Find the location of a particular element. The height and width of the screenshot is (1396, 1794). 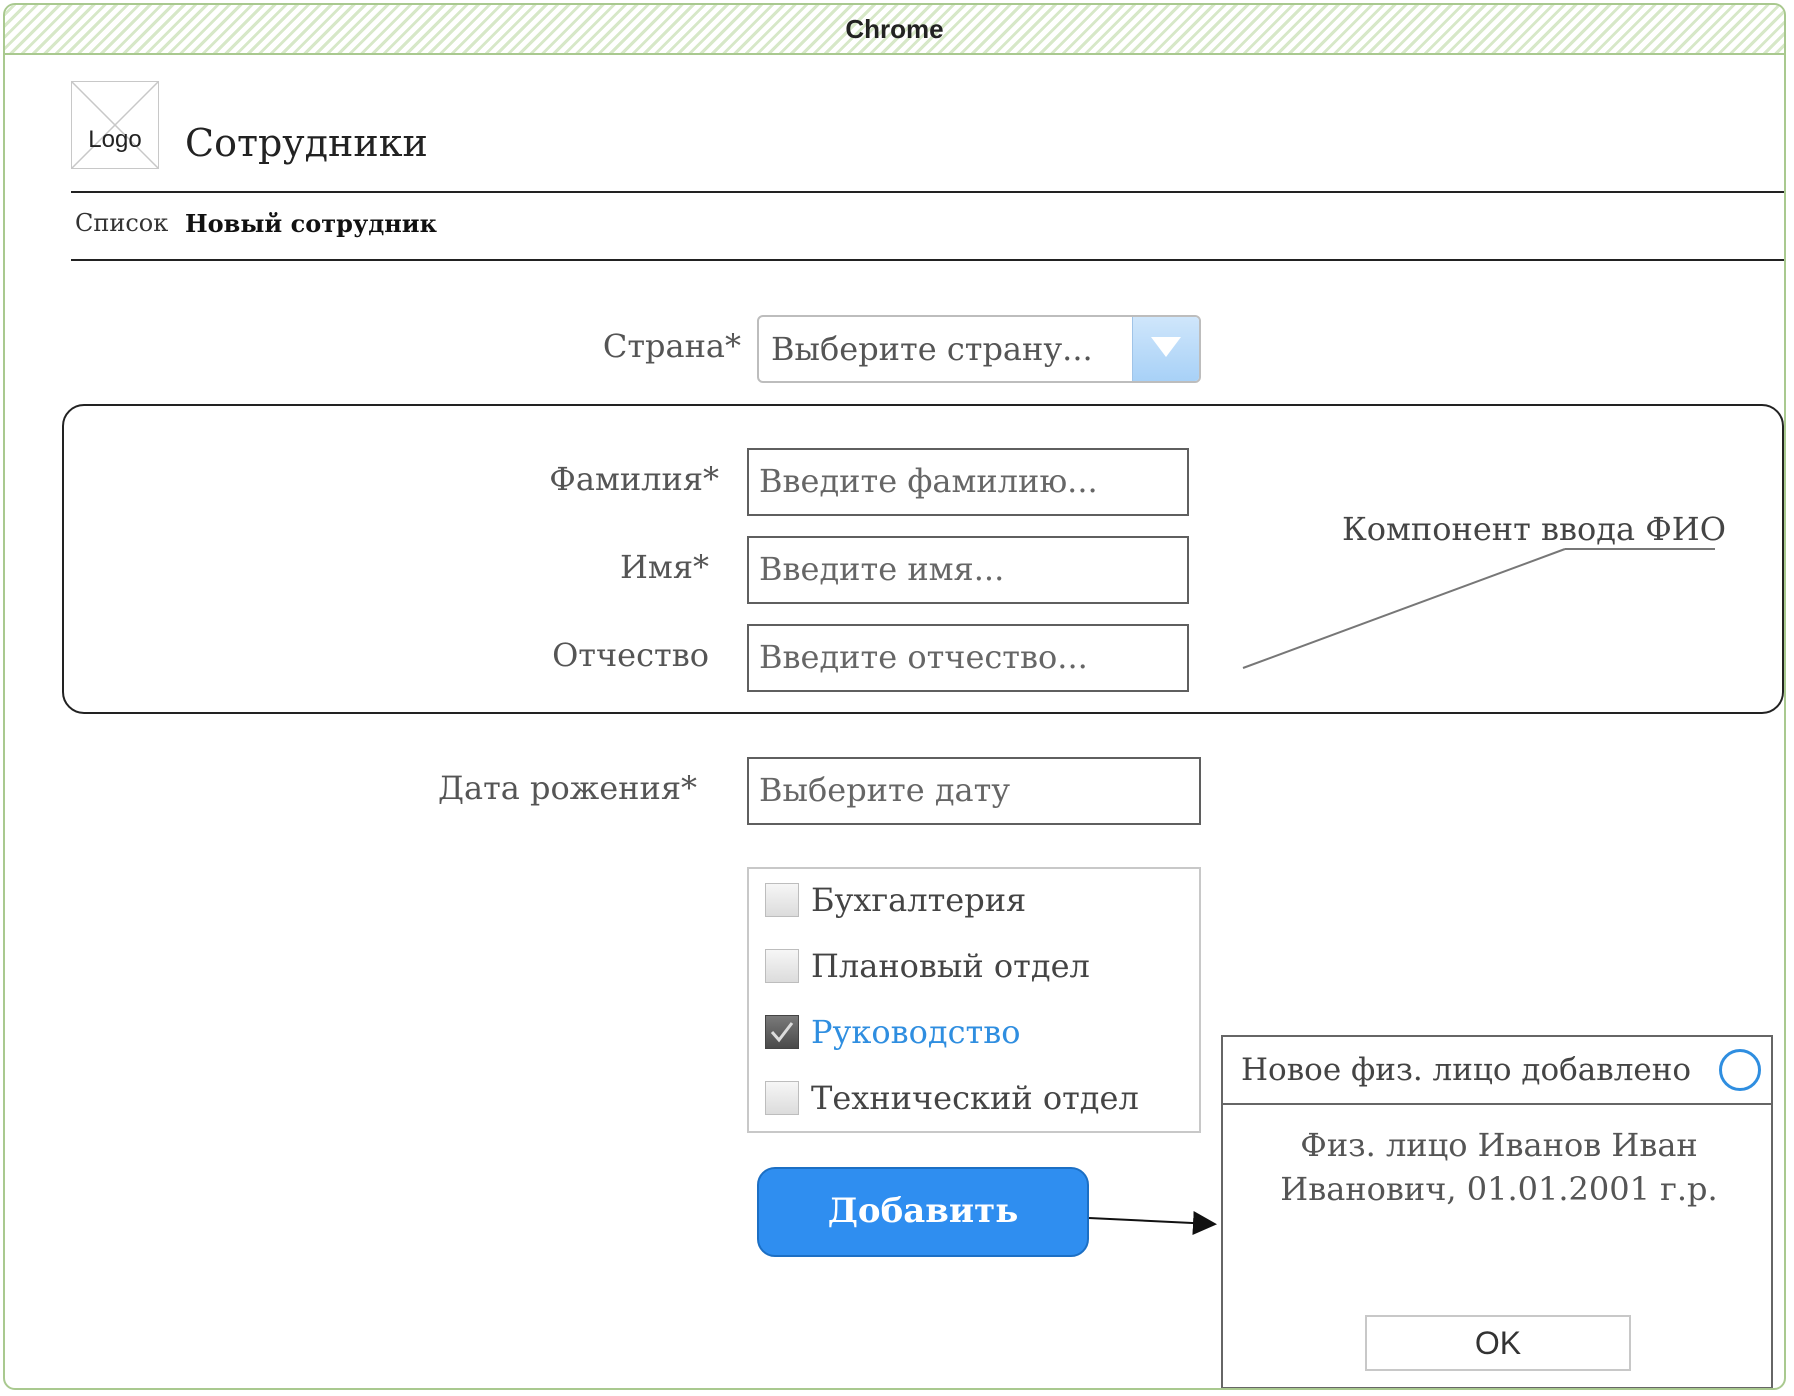

dropdown-button is located at coordinates (1165, 349).